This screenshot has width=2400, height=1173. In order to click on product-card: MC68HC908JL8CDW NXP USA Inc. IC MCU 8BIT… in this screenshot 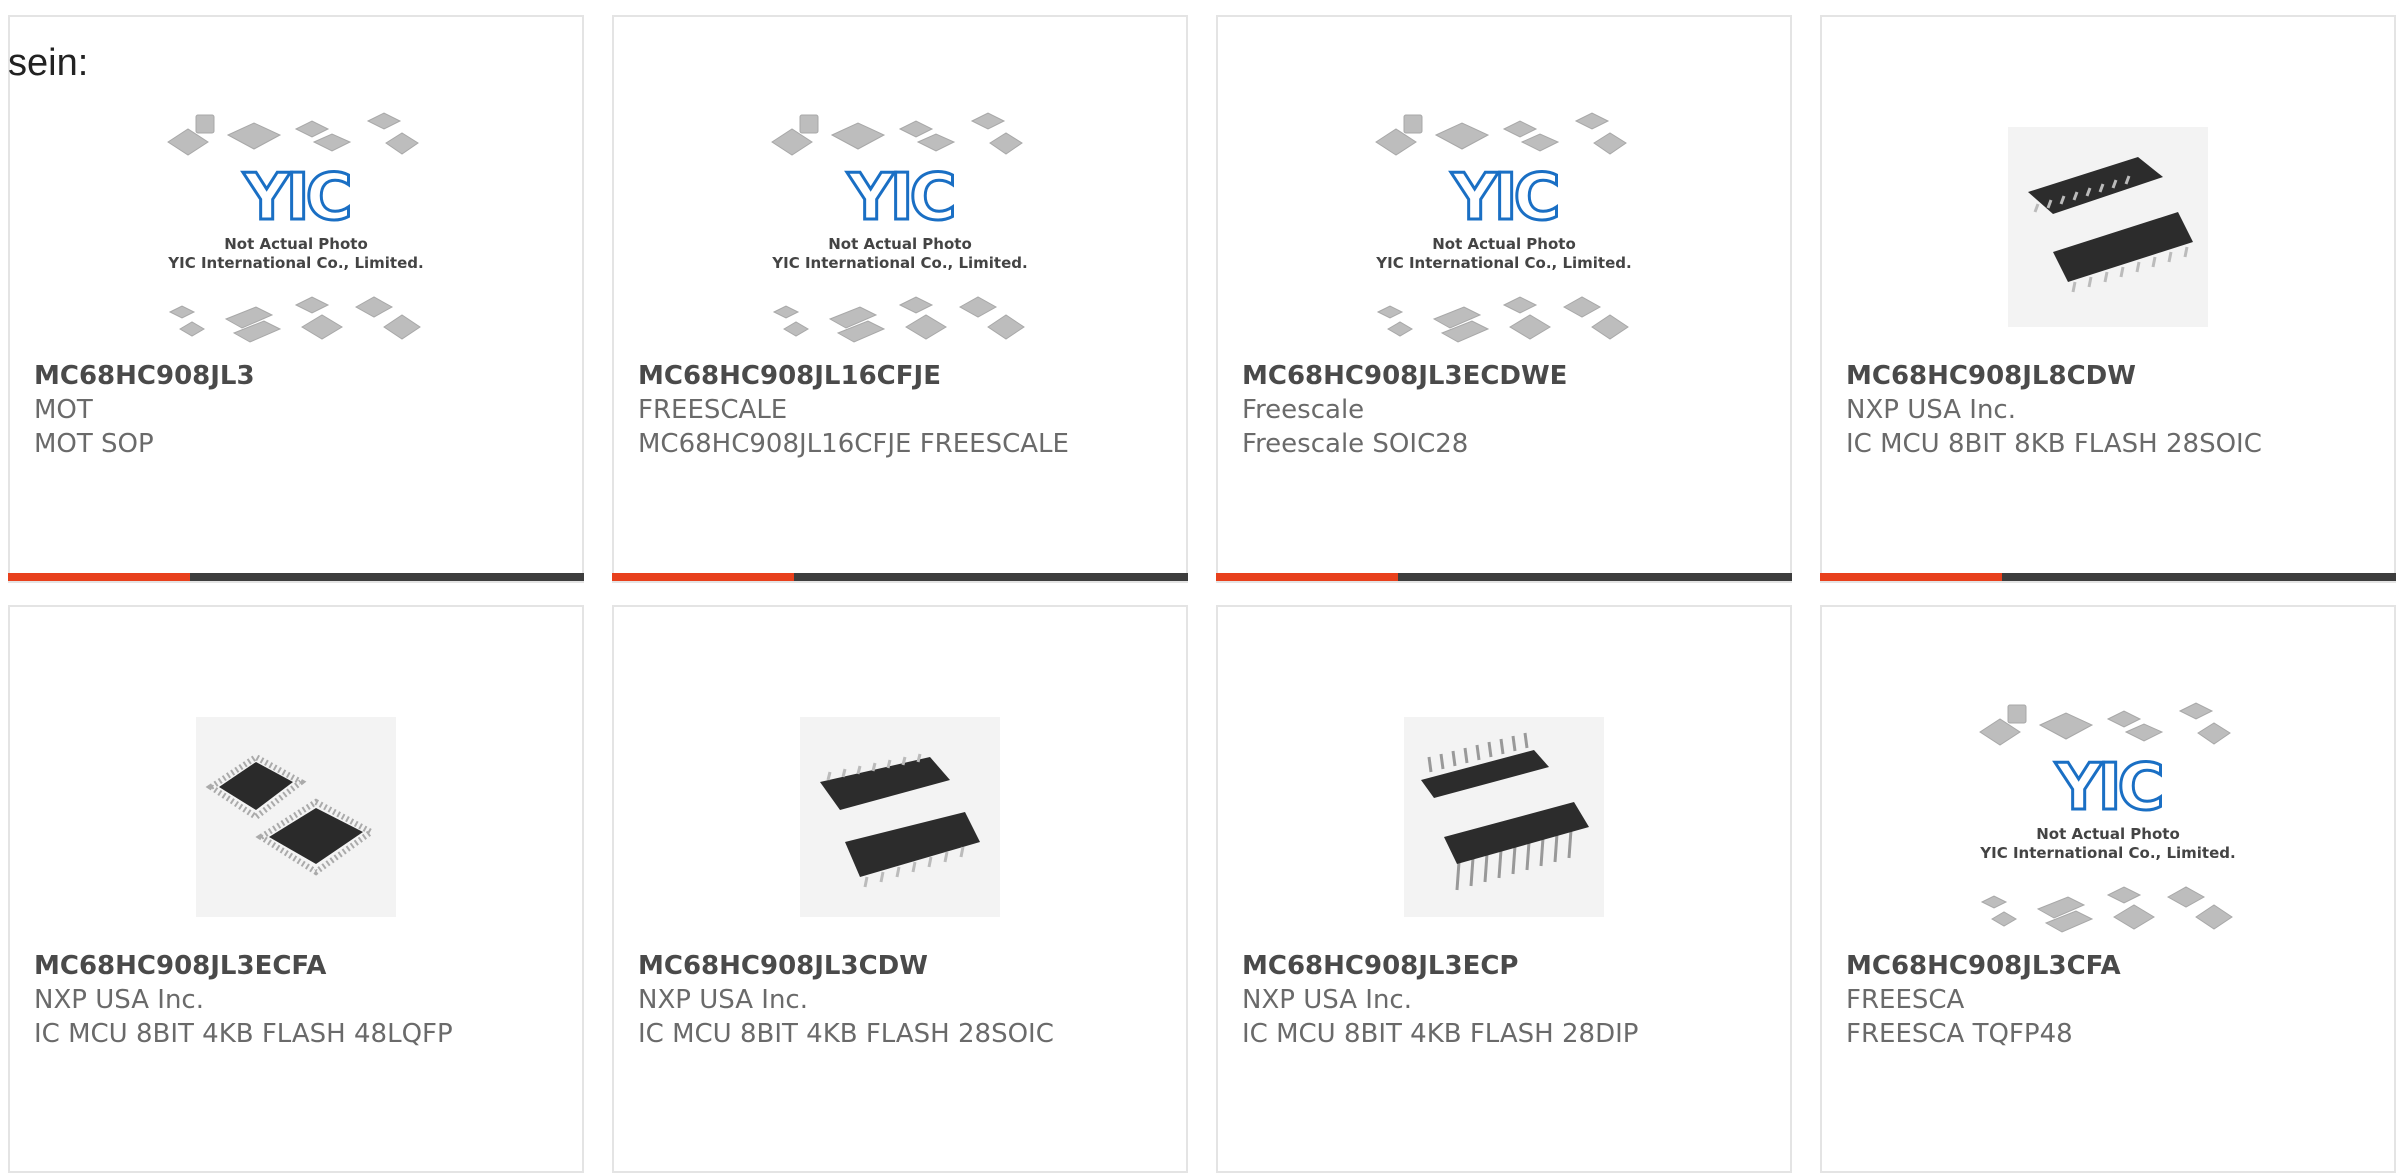, I will do `click(2108, 299)`.